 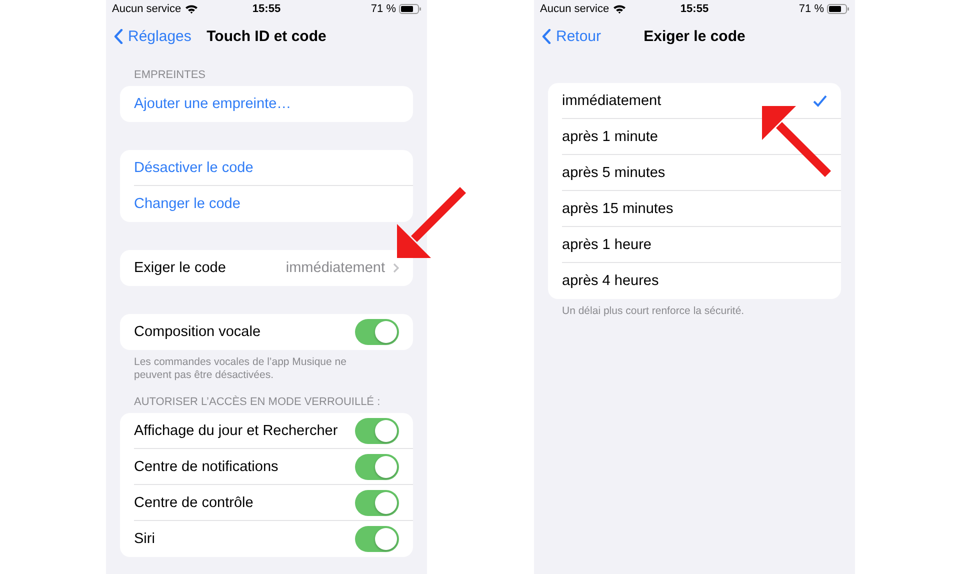 What do you see at coordinates (236, 430) in the screenshot?
I see `setting-label: Affichage du jour et Rechercher` at bounding box center [236, 430].